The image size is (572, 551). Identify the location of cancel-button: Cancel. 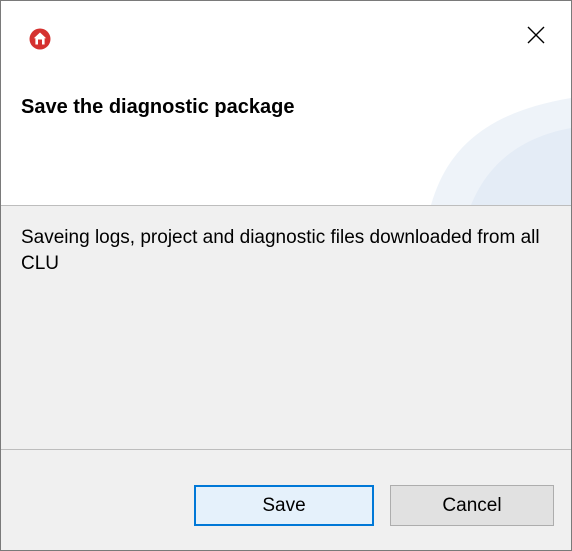
(472, 505).